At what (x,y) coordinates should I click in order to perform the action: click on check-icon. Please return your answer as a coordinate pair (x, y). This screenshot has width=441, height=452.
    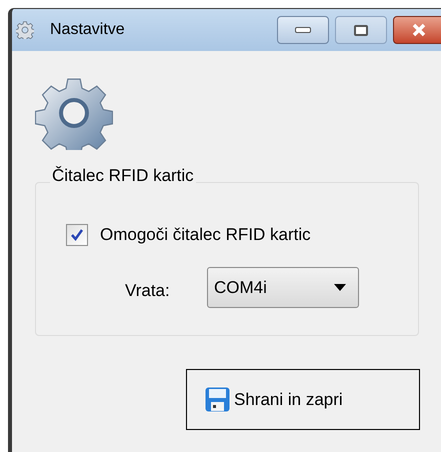
    Looking at the image, I should click on (77, 235).